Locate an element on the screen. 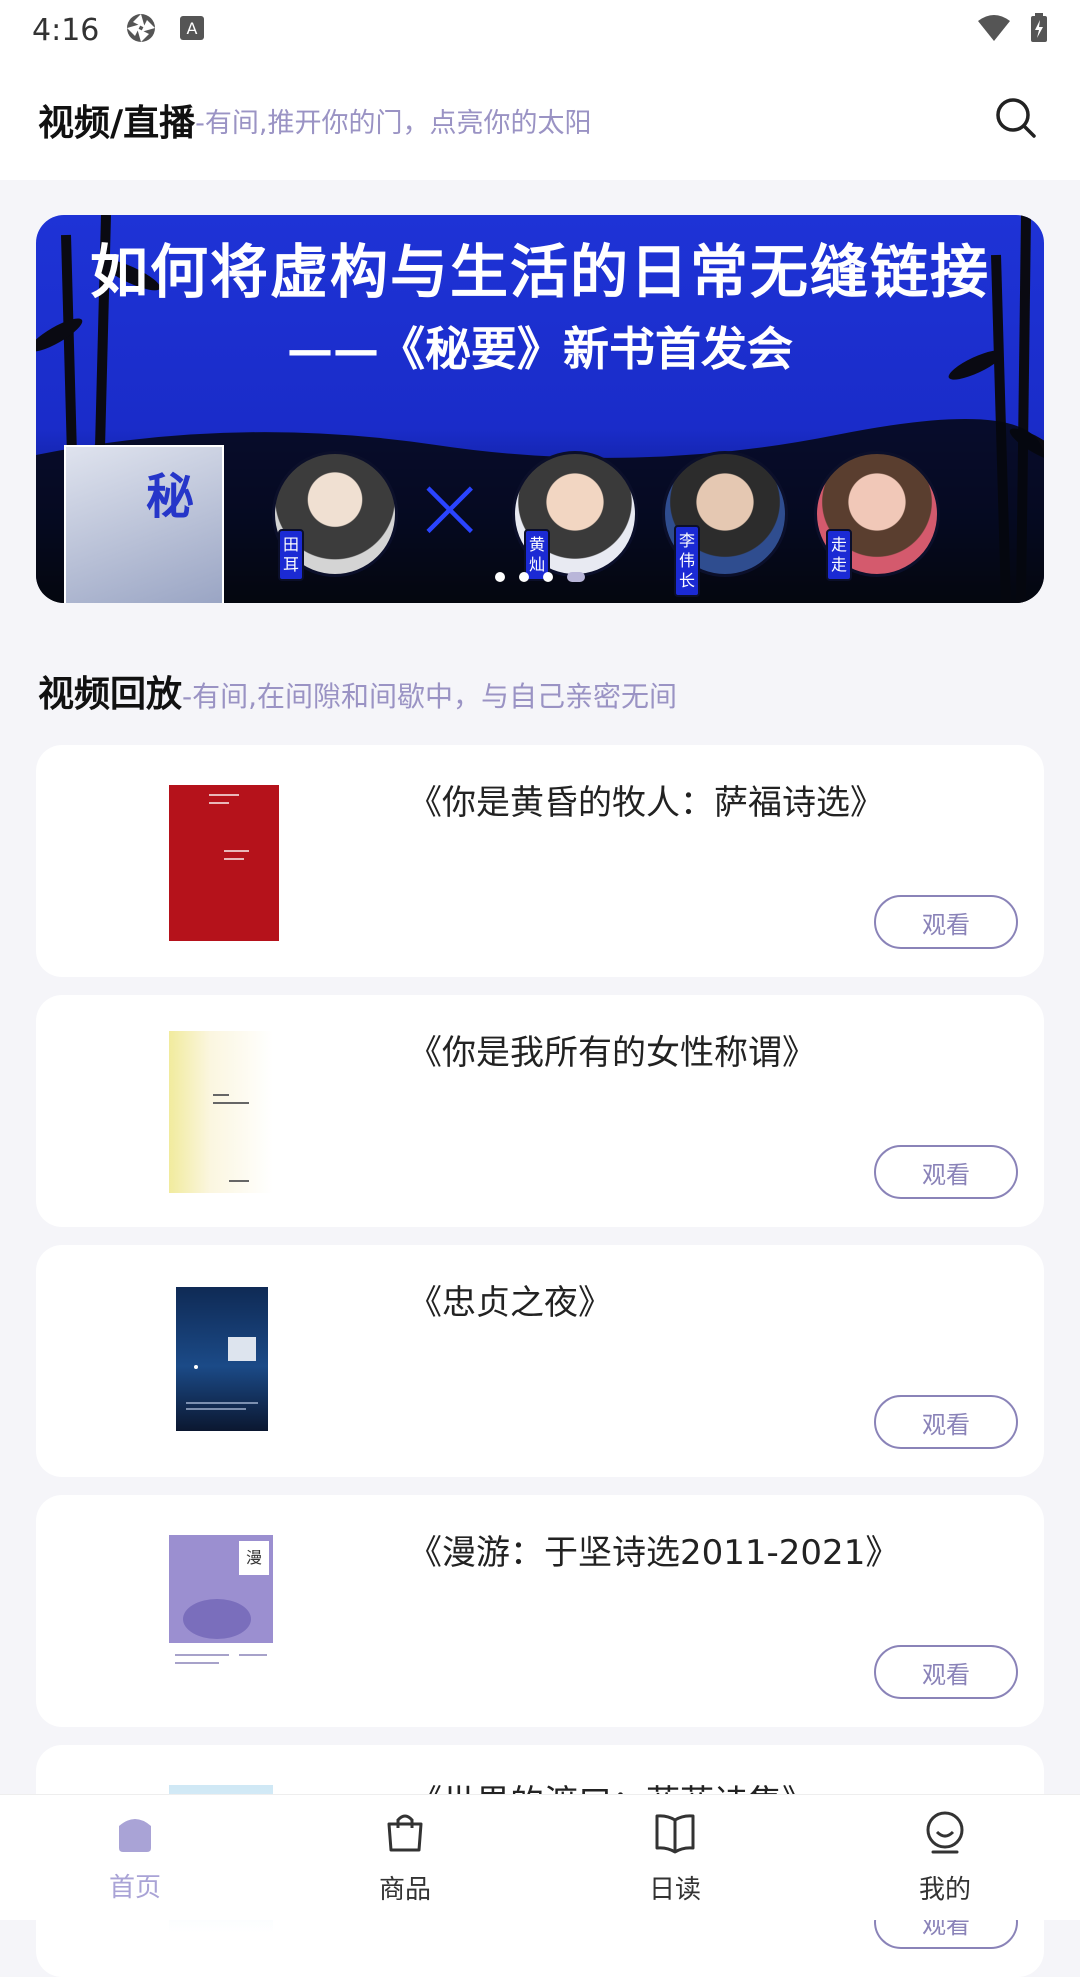 The image size is (1080, 1977). page-title: 视频/直播 is located at coordinates (117, 123).